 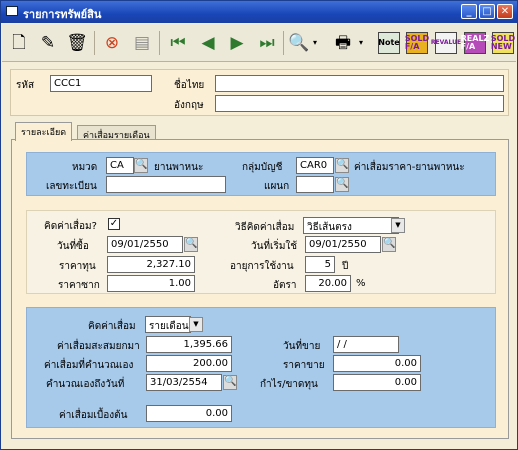 What do you see at coordinates (265, 227) in the screenshot?
I see `dep-method-label: วิธีคิดค่าเสื่อม` at bounding box center [265, 227].